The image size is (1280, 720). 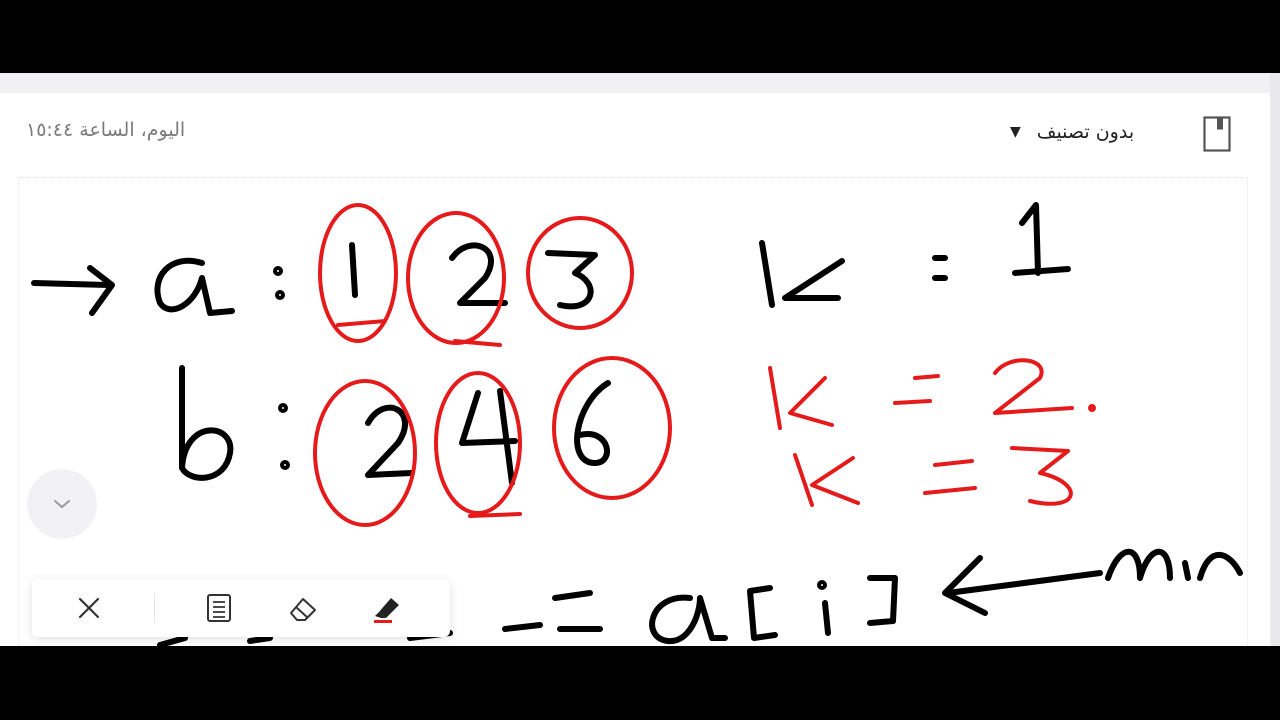 I want to click on drawing-toolbar, so click(x=241, y=608).